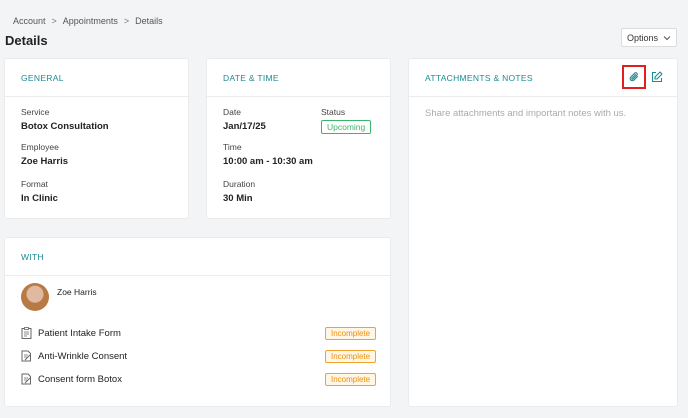 Image resolution: width=688 pixels, height=418 pixels. I want to click on options-button: Options, so click(649, 37).